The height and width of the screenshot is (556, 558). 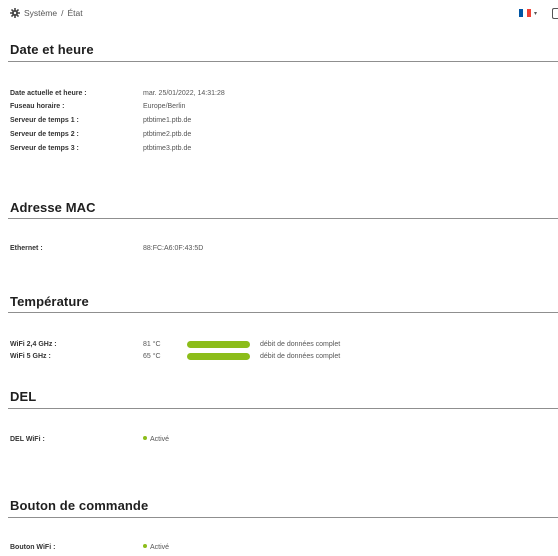 What do you see at coordinates (279, 14) in the screenshot?
I see `top-bar: Système / État ▾` at bounding box center [279, 14].